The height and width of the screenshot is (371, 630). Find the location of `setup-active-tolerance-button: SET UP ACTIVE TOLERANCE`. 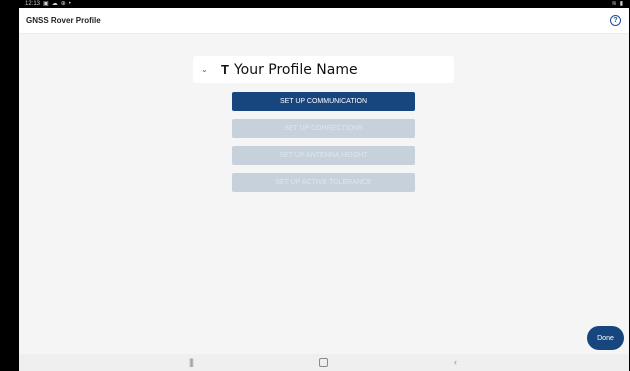

setup-active-tolerance-button: SET UP ACTIVE TOLERANCE is located at coordinates (323, 182).